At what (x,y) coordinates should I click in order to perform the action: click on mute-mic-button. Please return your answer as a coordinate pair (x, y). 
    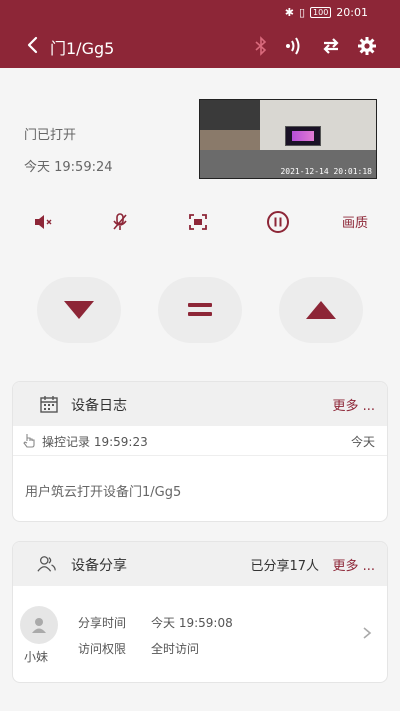
    Looking at the image, I should click on (120, 222).